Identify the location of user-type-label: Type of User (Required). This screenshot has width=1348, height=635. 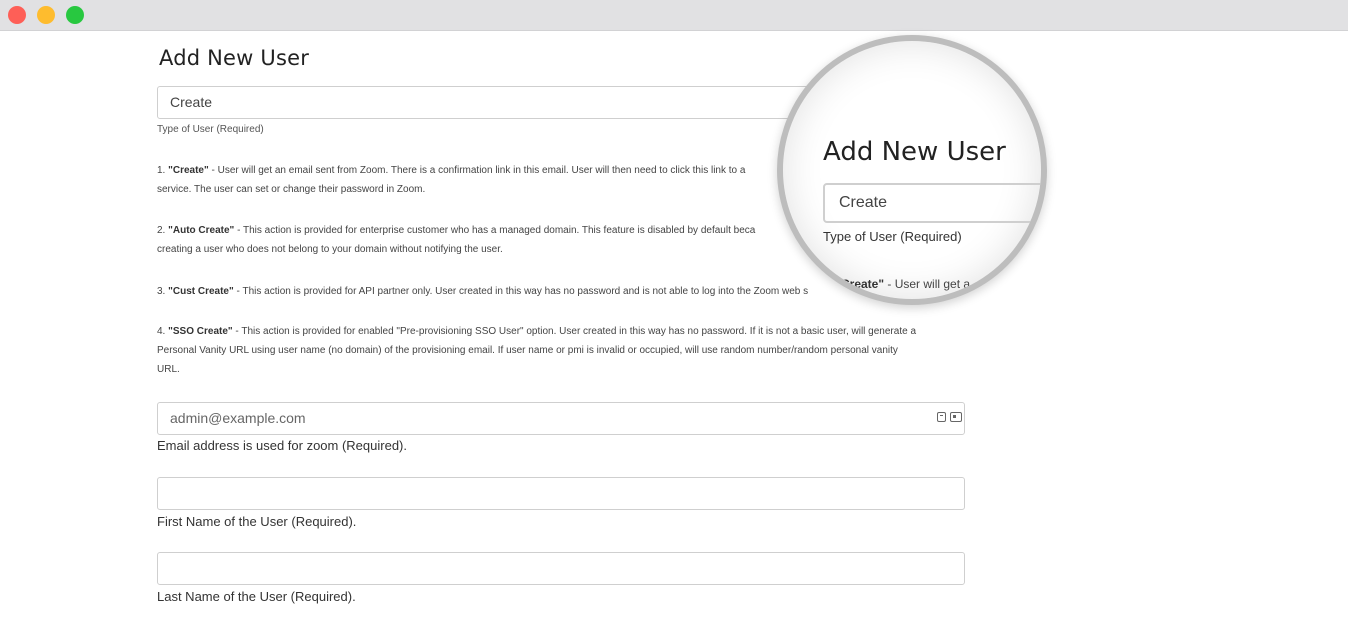
(210, 129).